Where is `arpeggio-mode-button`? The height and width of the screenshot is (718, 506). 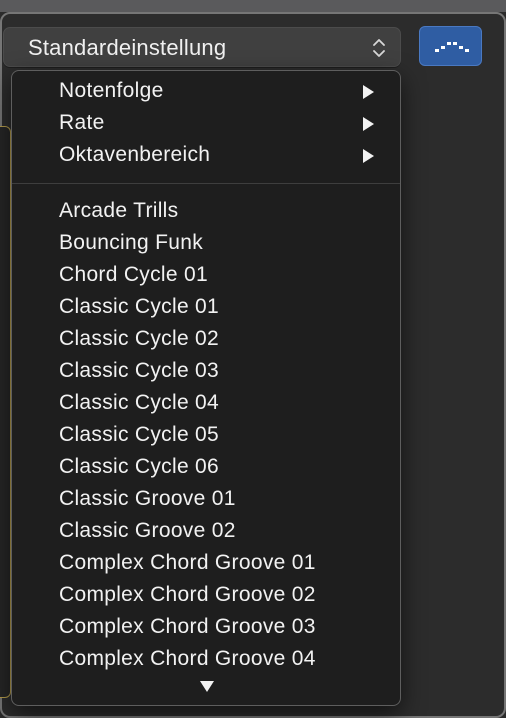 arpeggio-mode-button is located at coordinates (450, 46).